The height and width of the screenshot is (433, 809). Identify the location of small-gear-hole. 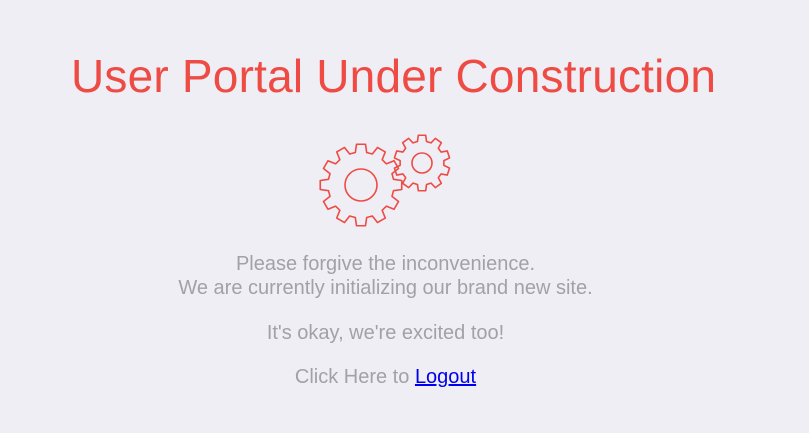
(422, 163).